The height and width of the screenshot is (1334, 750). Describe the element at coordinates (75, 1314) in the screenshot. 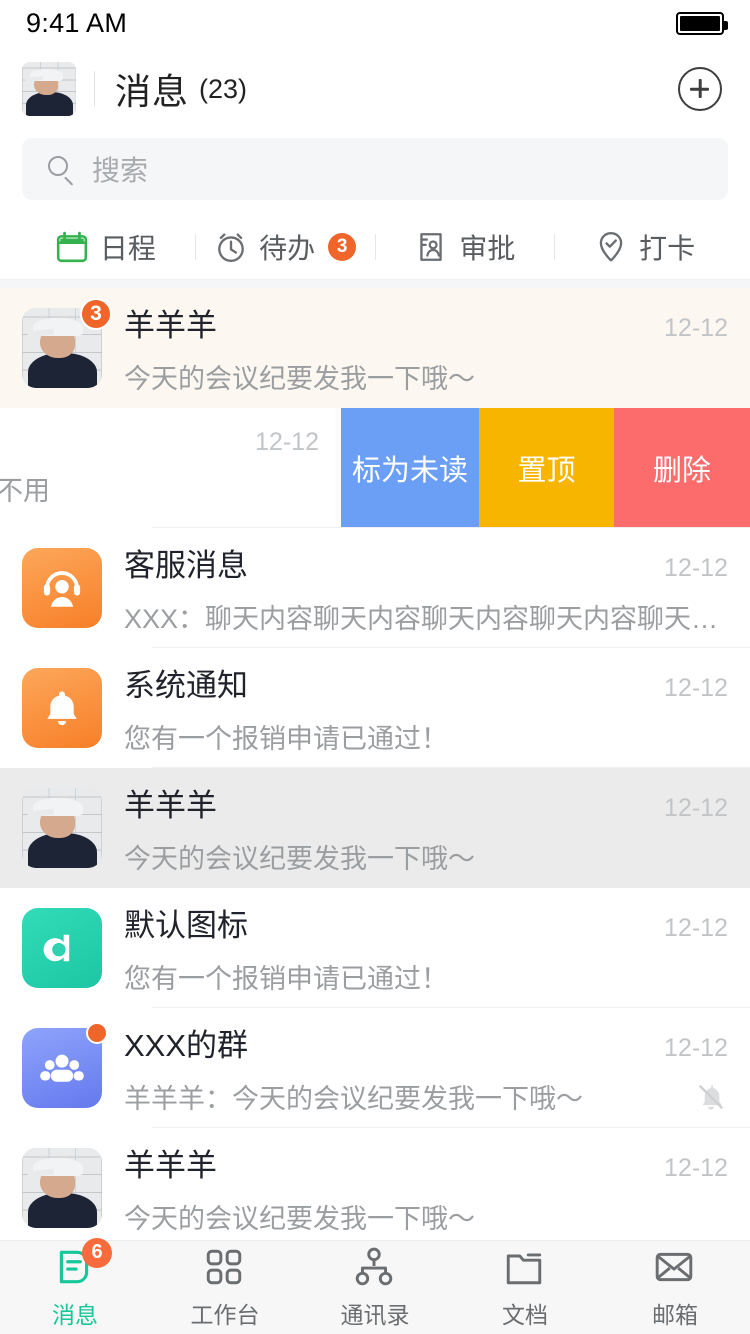

I see `tab-label: 消息` at that location.